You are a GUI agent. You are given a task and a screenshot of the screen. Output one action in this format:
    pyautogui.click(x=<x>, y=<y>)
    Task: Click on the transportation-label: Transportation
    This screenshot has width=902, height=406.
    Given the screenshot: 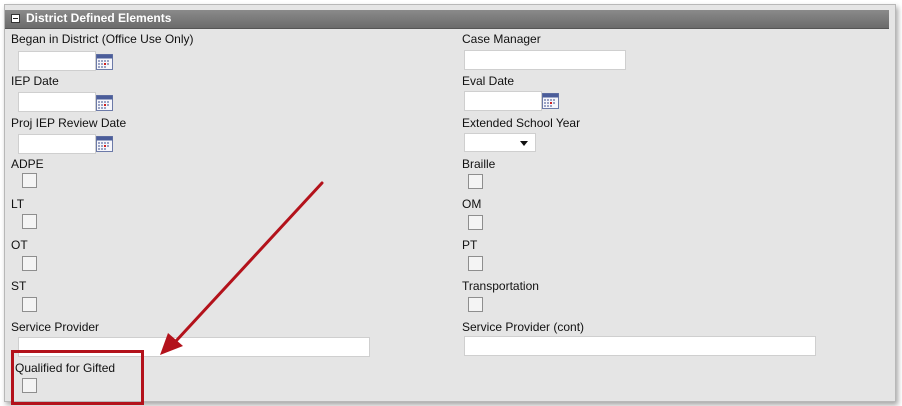 What is the action you would take?
    pyautogui.click(x=500, y=286)
    